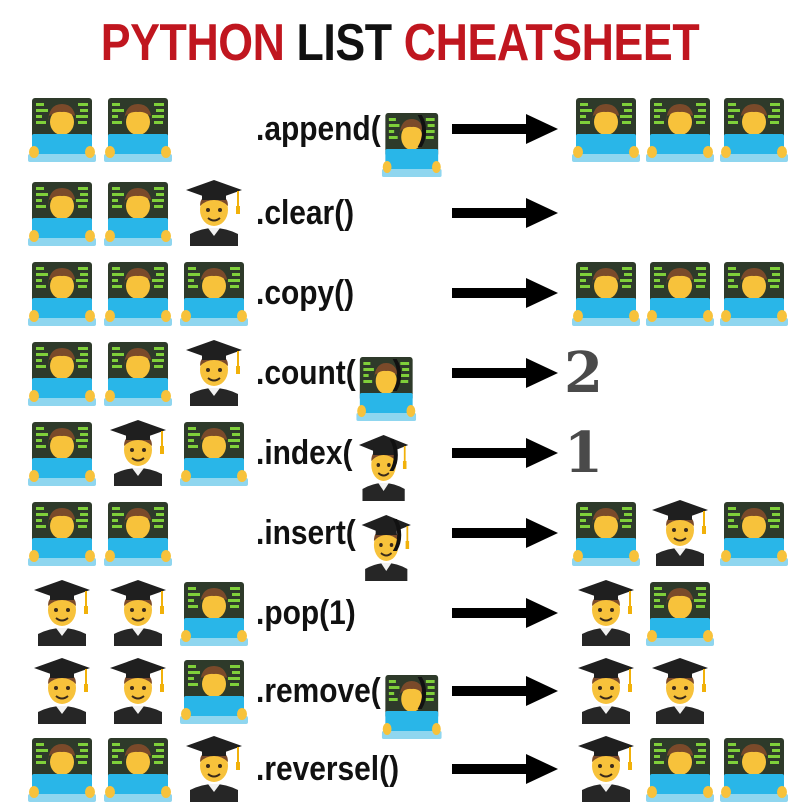  I want to click on title-list: LIST, so click(344, 43).